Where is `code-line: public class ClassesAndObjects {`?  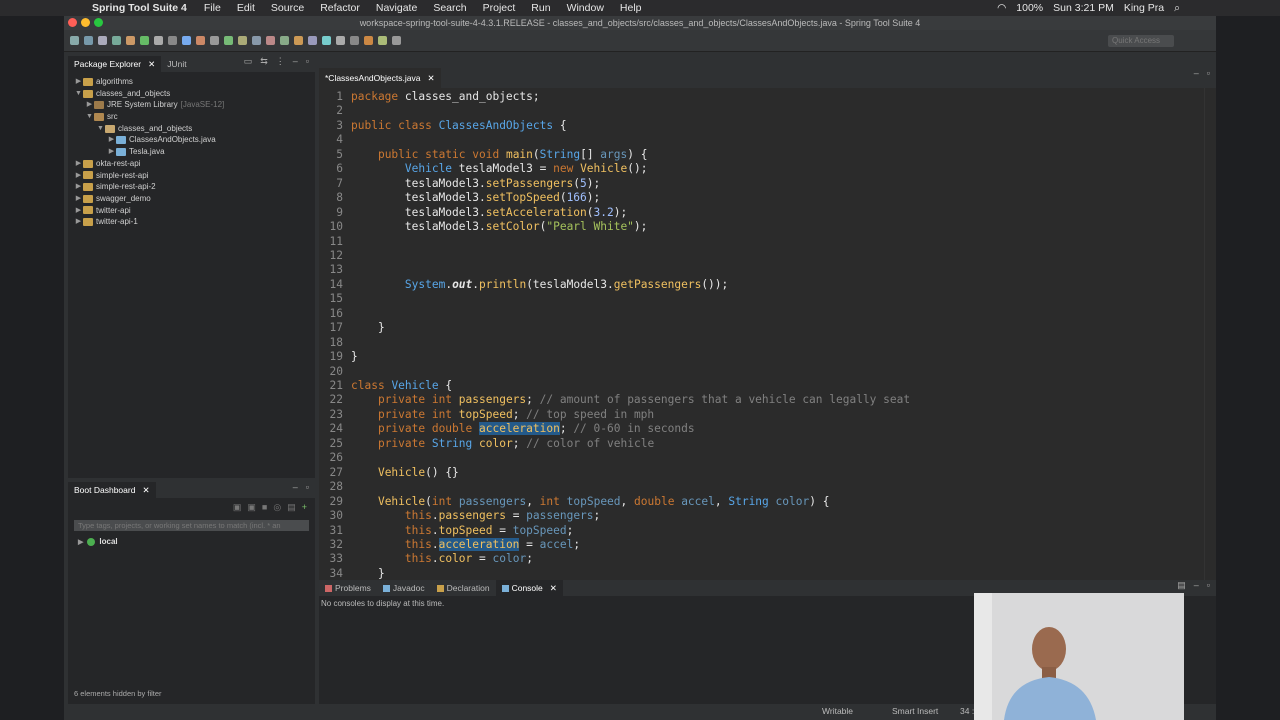 code-line: public class ClassesAndObjects { is located at coordinates (459, 125).